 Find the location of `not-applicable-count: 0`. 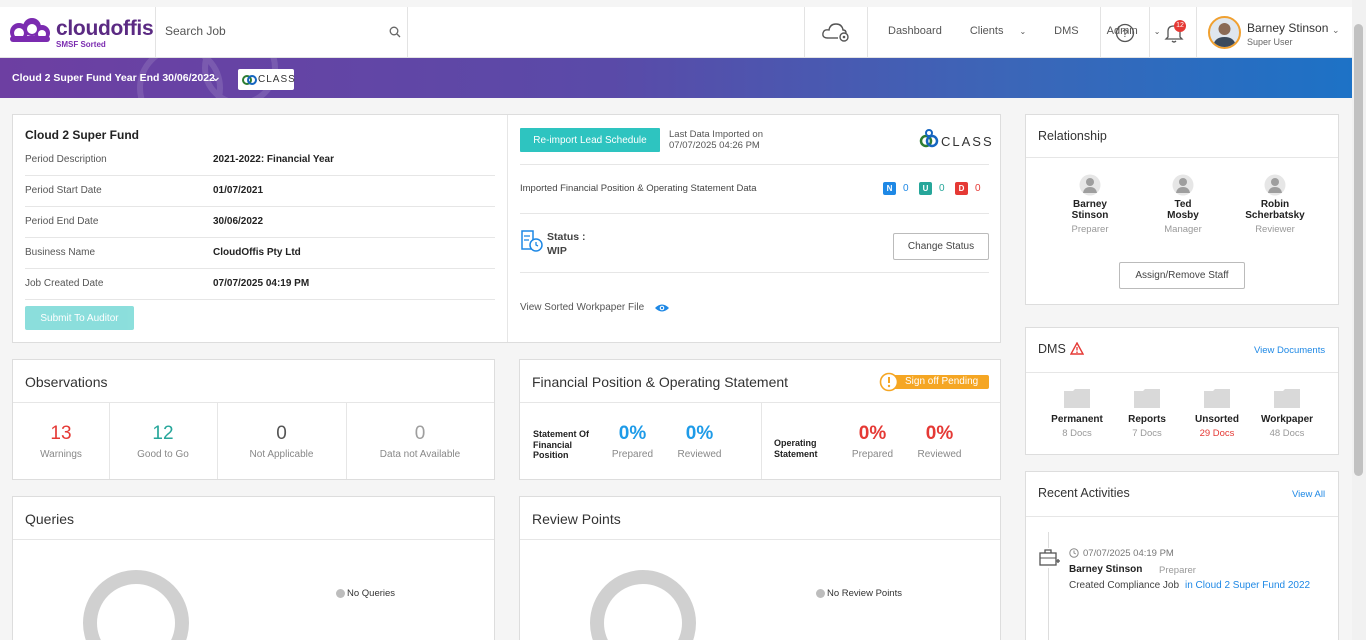

not-applicable-count: 0 is located at coordinates (281, 434).